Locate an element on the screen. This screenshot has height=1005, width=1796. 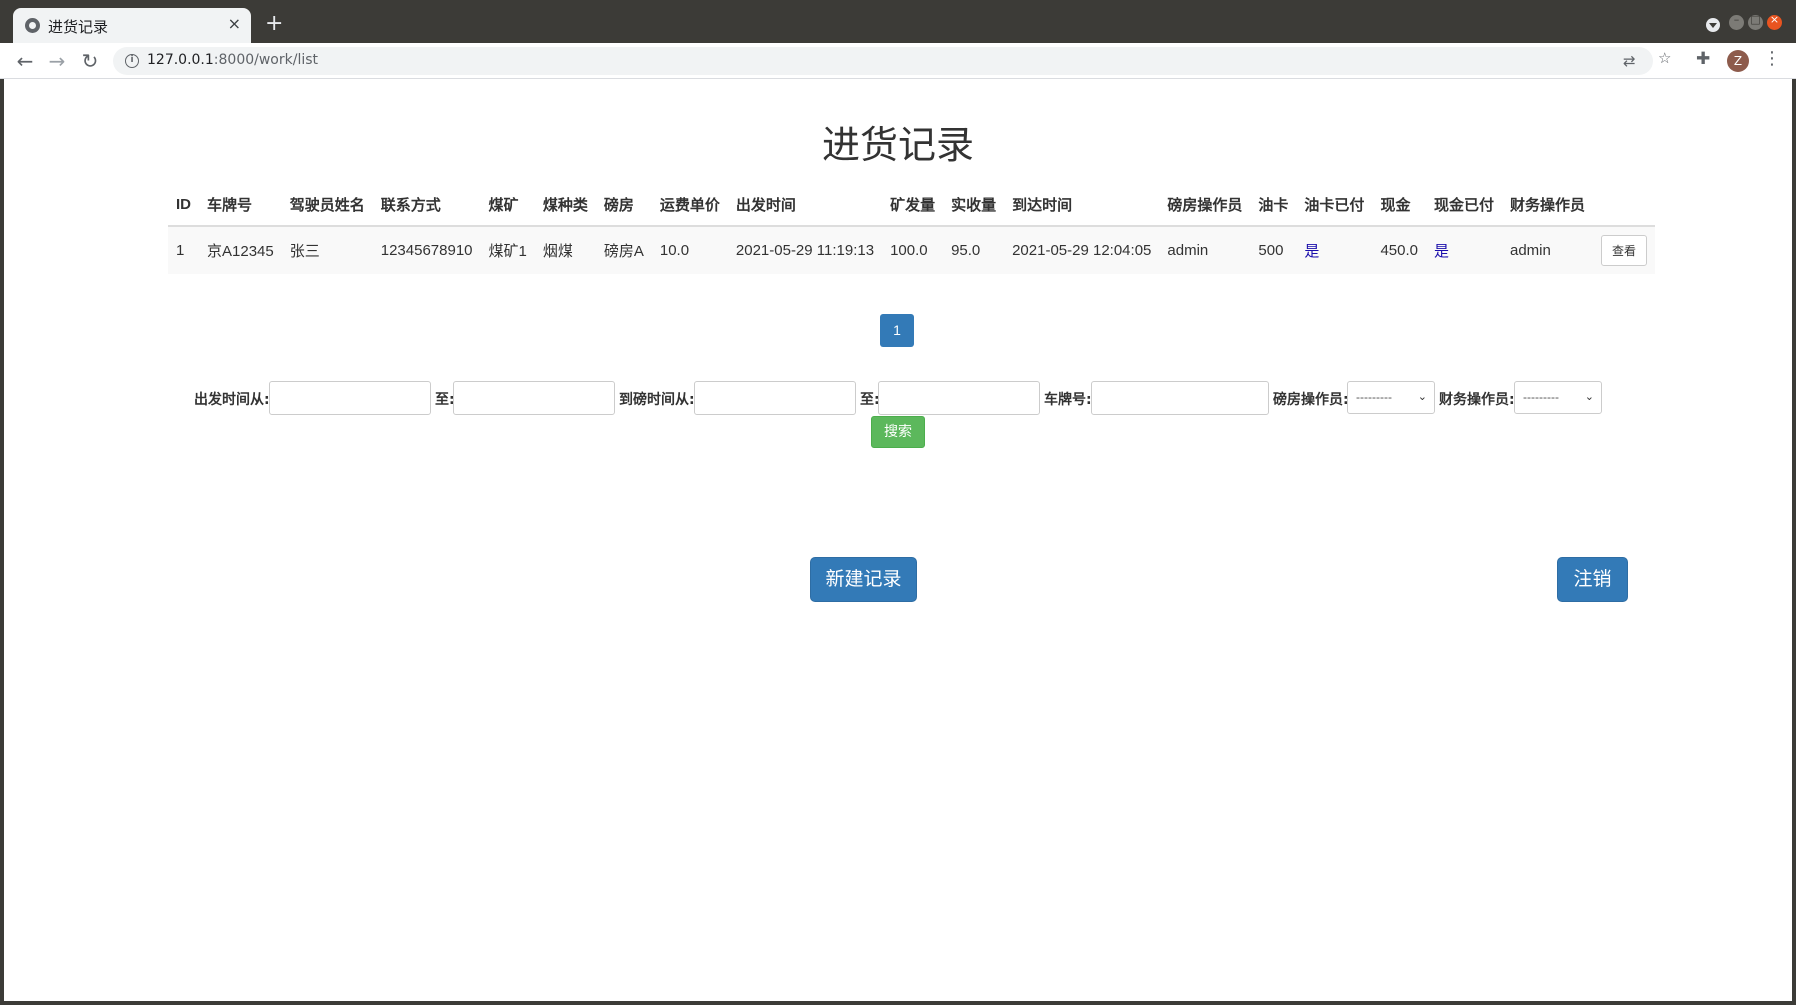
window-border-bottom is located at coordinates (898, 1003).